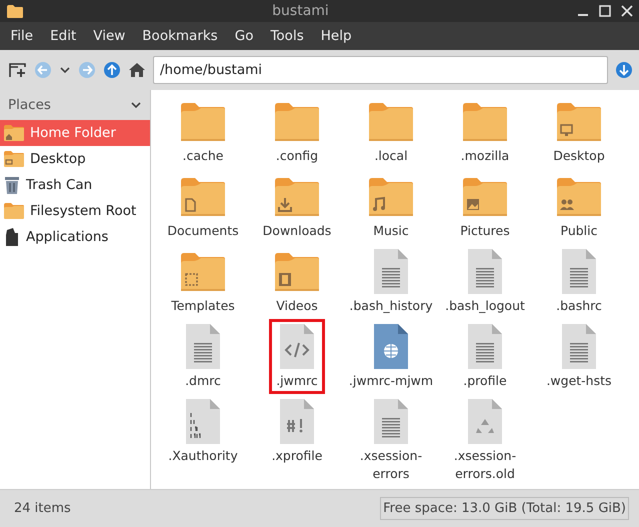 The height and width of the screenshot is (527, 639). I want to click on document-tile: .xsession-errors.old, so click(485, 440).